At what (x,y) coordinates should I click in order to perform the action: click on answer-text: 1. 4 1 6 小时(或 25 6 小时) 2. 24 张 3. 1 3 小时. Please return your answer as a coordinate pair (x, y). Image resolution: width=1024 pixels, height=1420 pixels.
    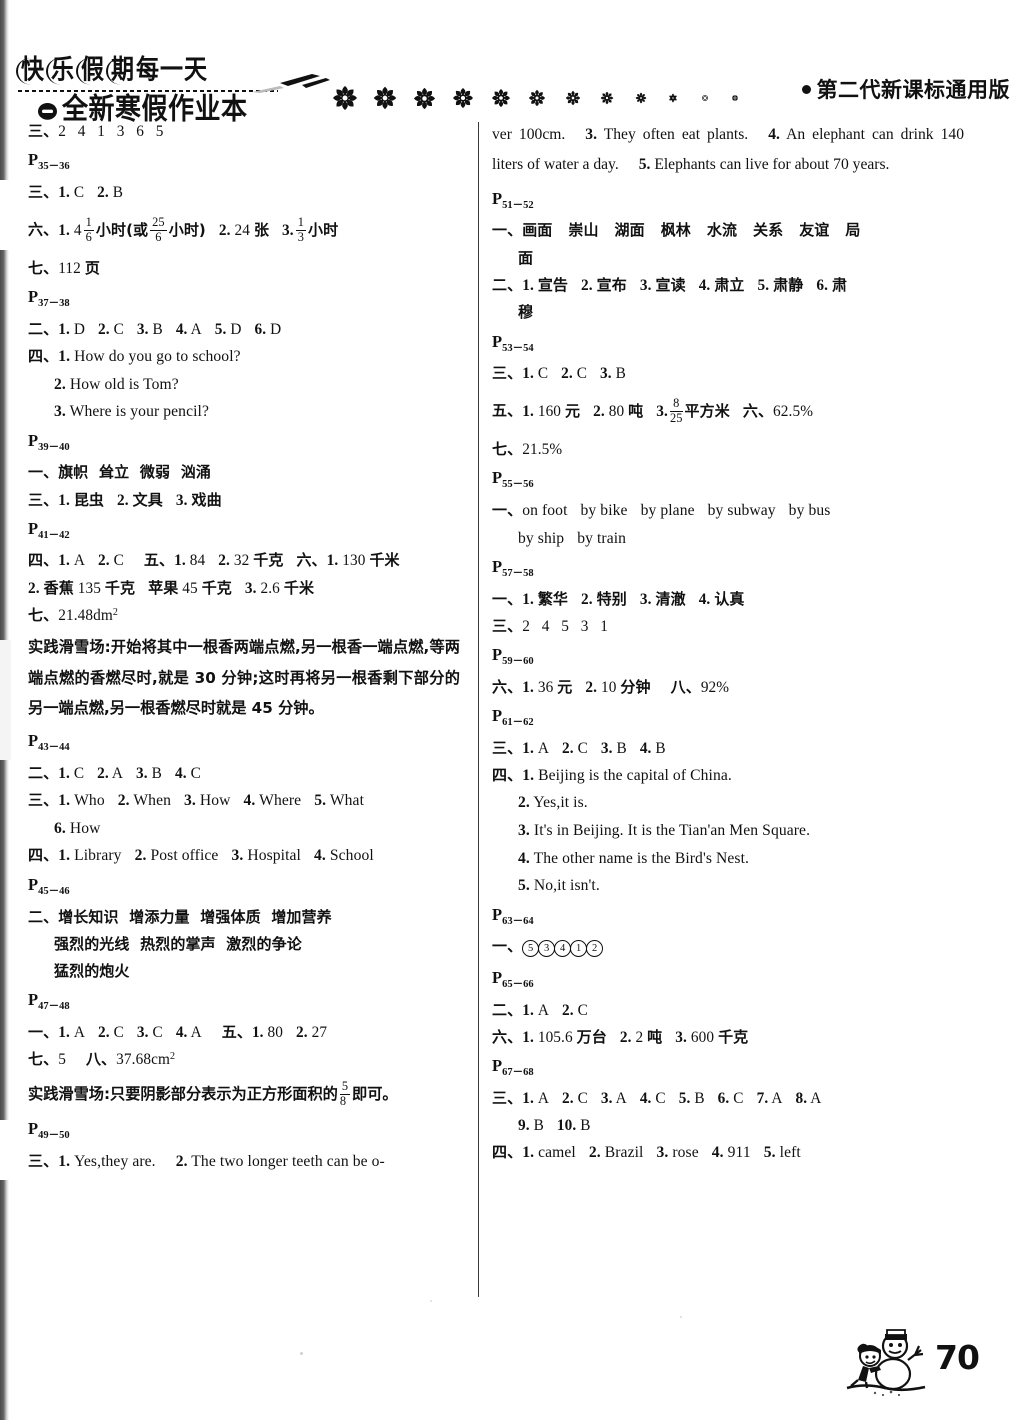
    Looking at the image, I should click on (198, 229).